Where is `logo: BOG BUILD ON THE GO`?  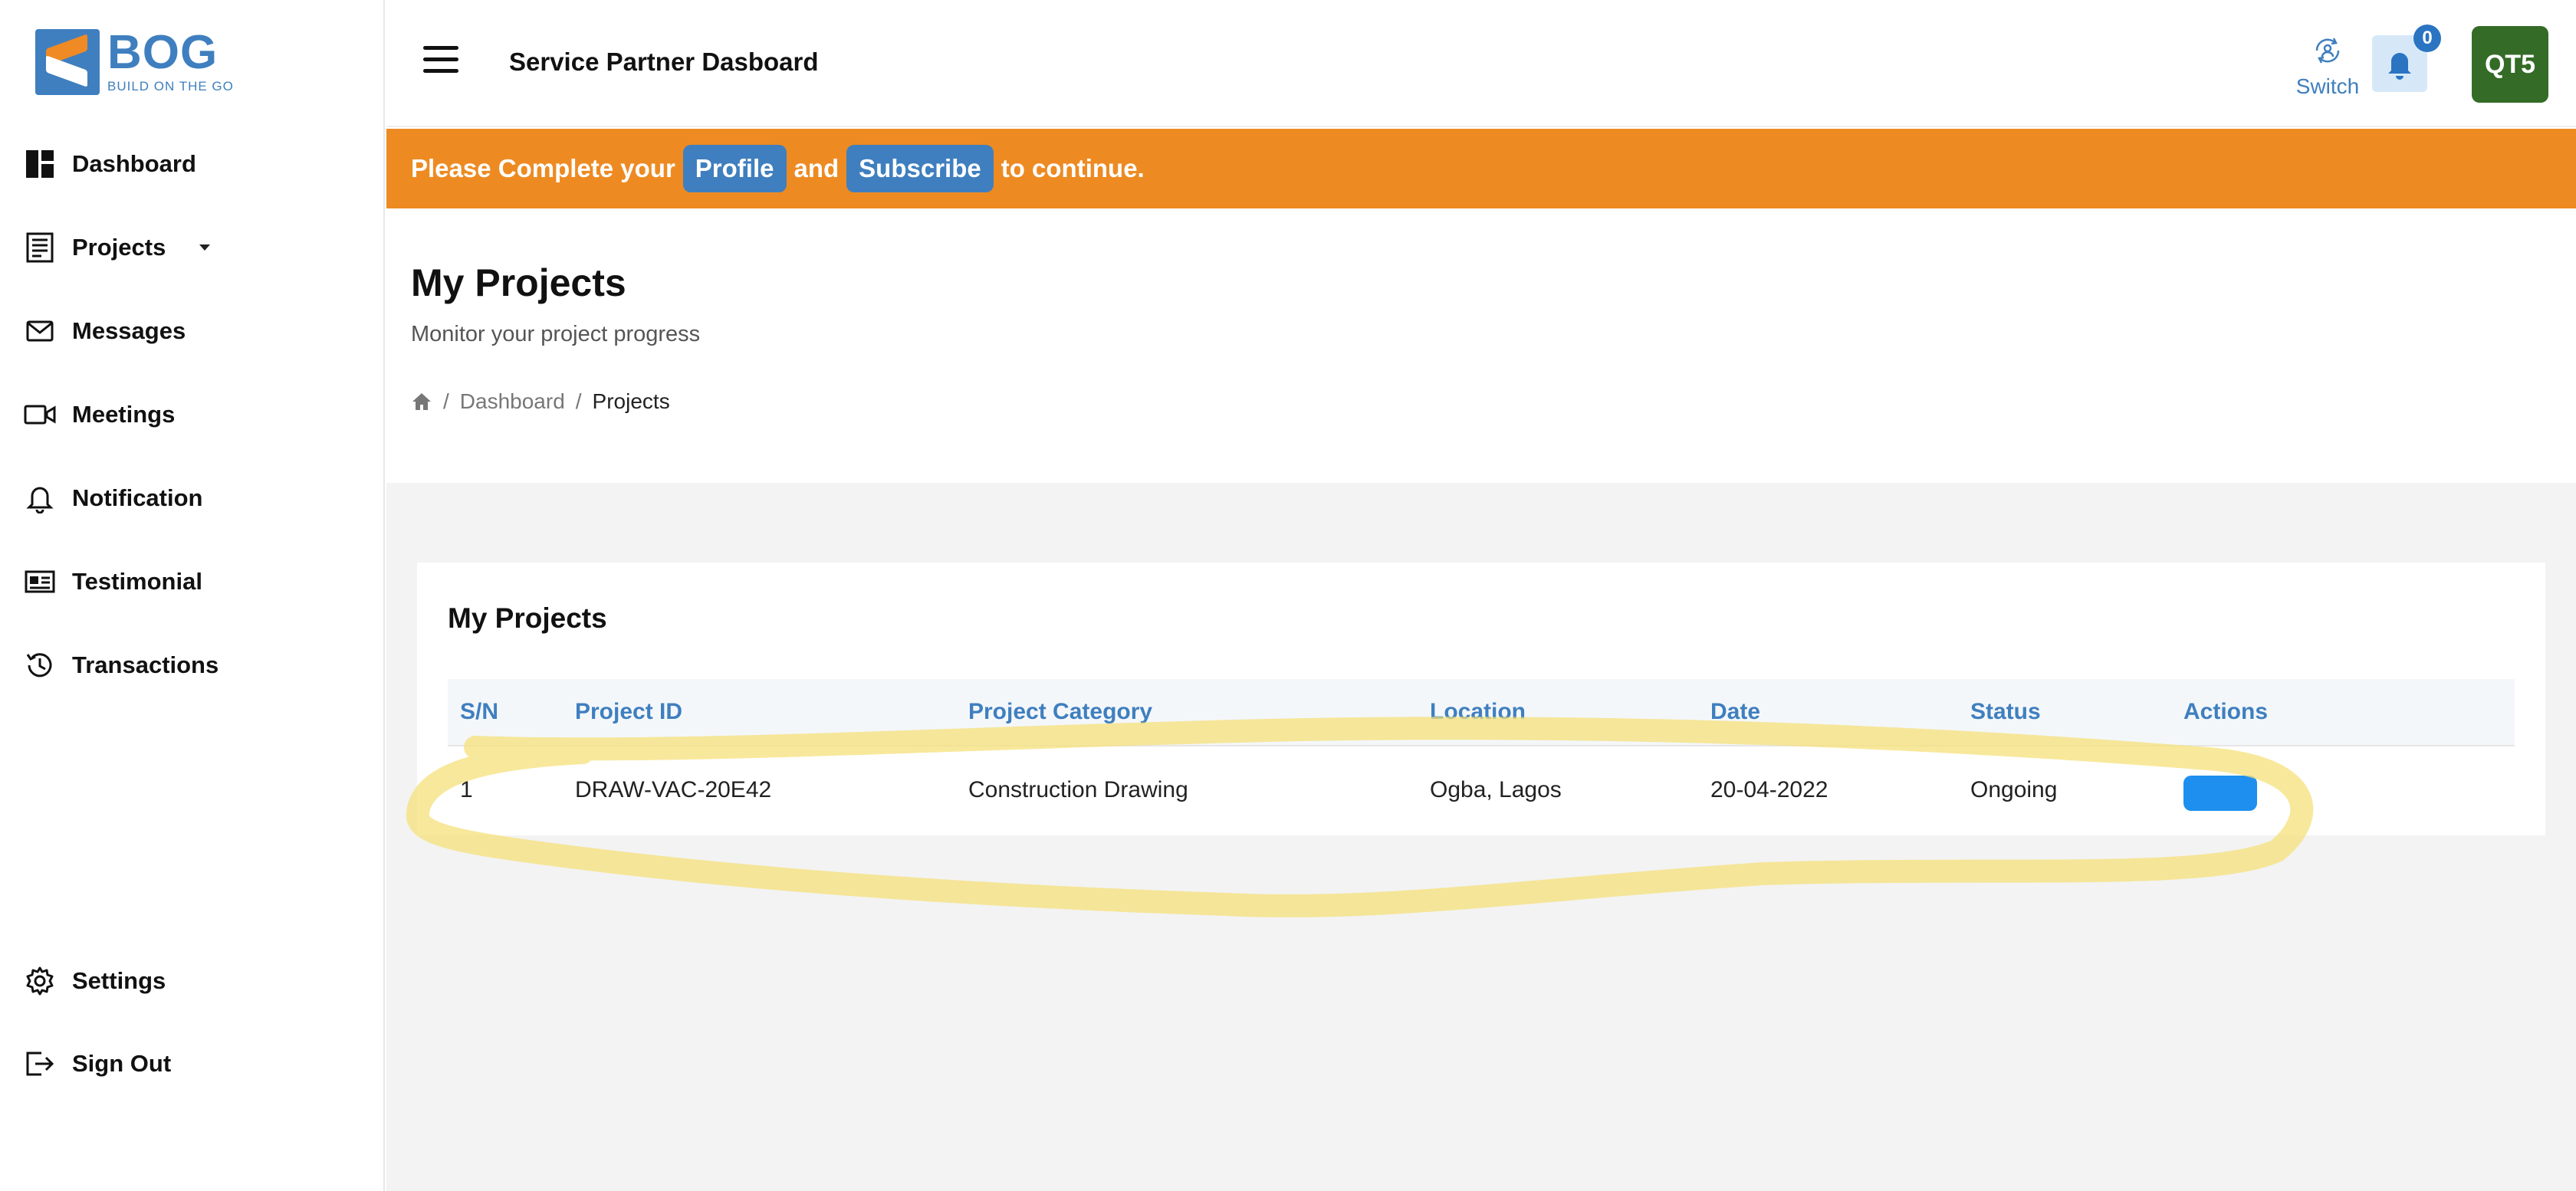 logo: BOG BUILD ON THE GO is located at coordinates (134, 62).